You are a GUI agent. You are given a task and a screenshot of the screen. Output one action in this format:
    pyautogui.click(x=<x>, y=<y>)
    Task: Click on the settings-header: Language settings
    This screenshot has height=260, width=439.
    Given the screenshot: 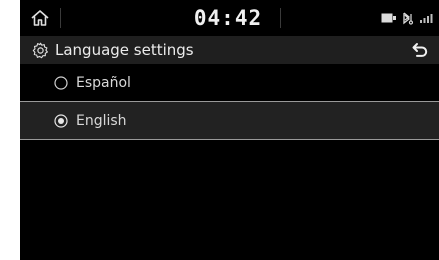 What is the action you would take?
    pyautogui.click(x=229, y=50)
    